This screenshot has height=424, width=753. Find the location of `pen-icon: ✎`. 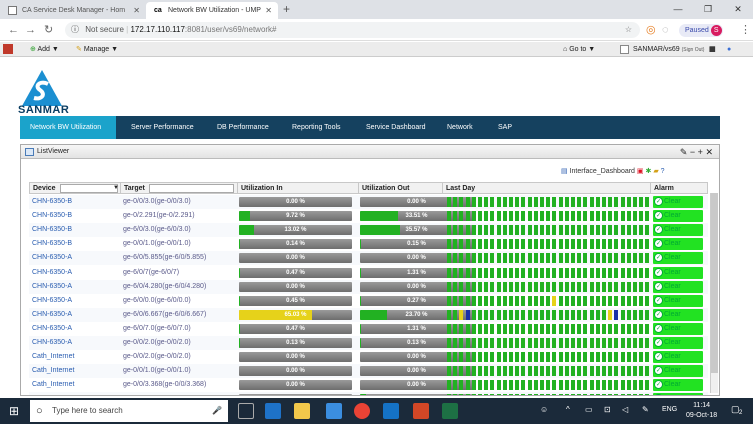

pen-icon: ✎ is located at coordinates (645, 409).